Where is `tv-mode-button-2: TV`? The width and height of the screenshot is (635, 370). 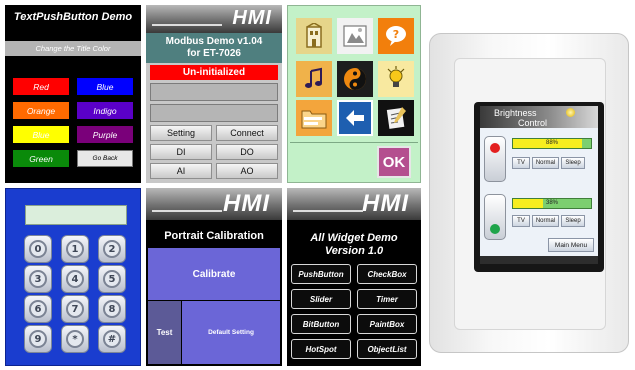 tv-mode-button-2: TV is located at coordinates (521, 221).